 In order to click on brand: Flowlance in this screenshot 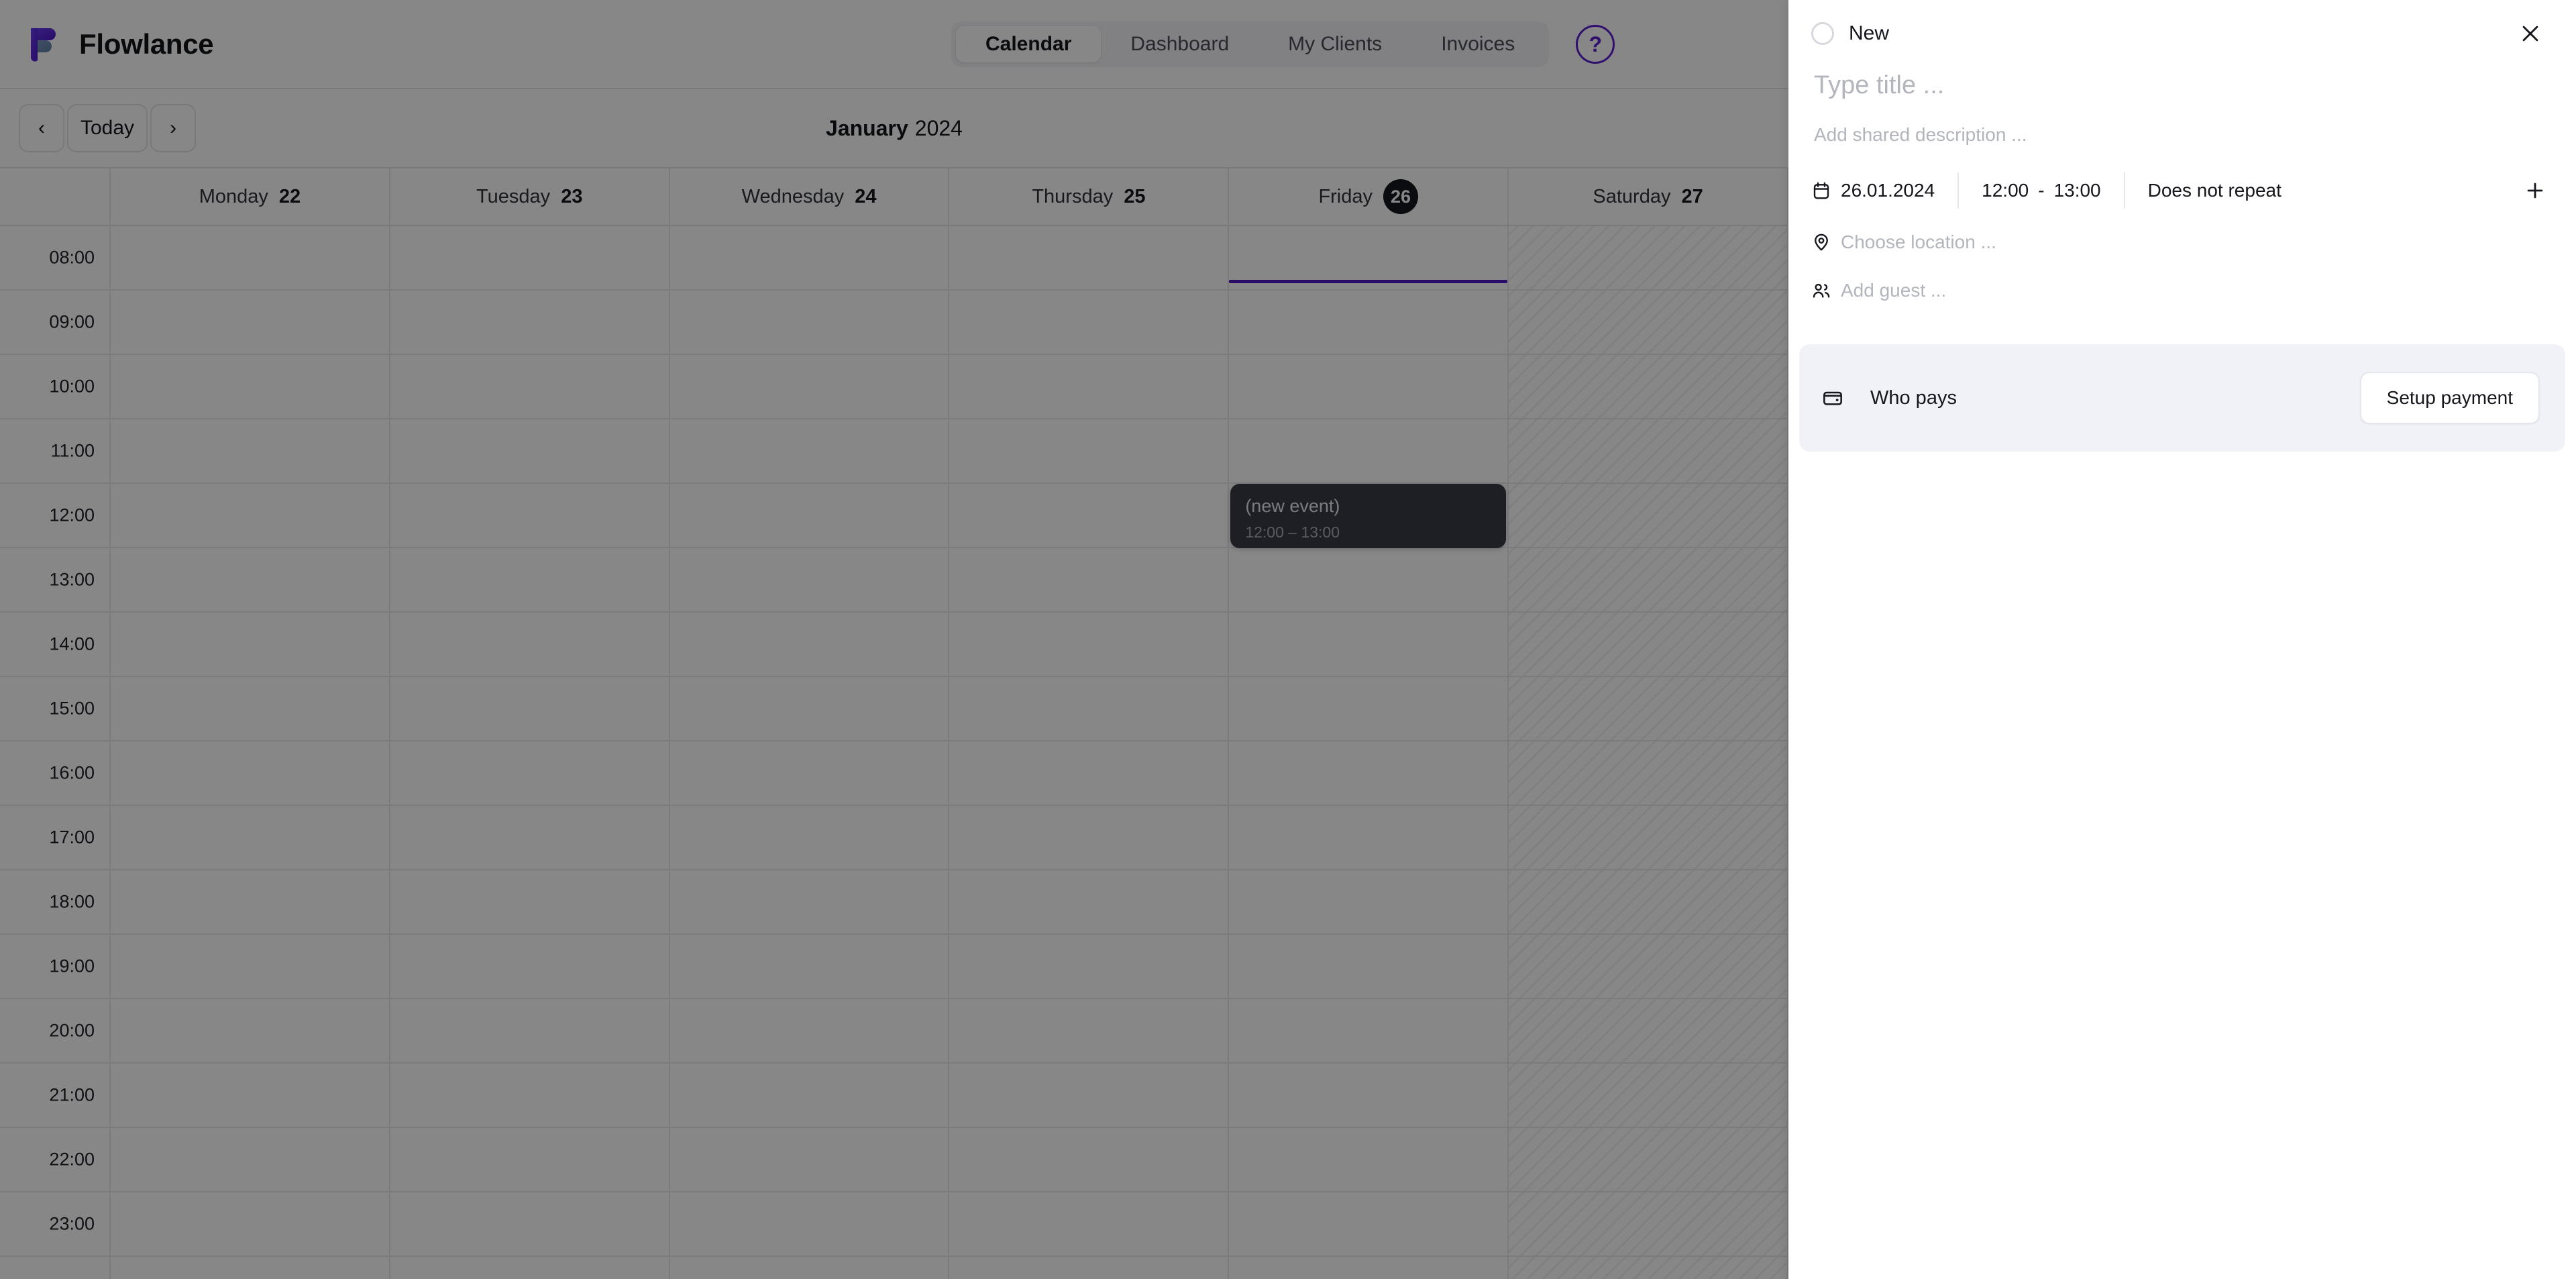, I will do `click(121, 44)`.